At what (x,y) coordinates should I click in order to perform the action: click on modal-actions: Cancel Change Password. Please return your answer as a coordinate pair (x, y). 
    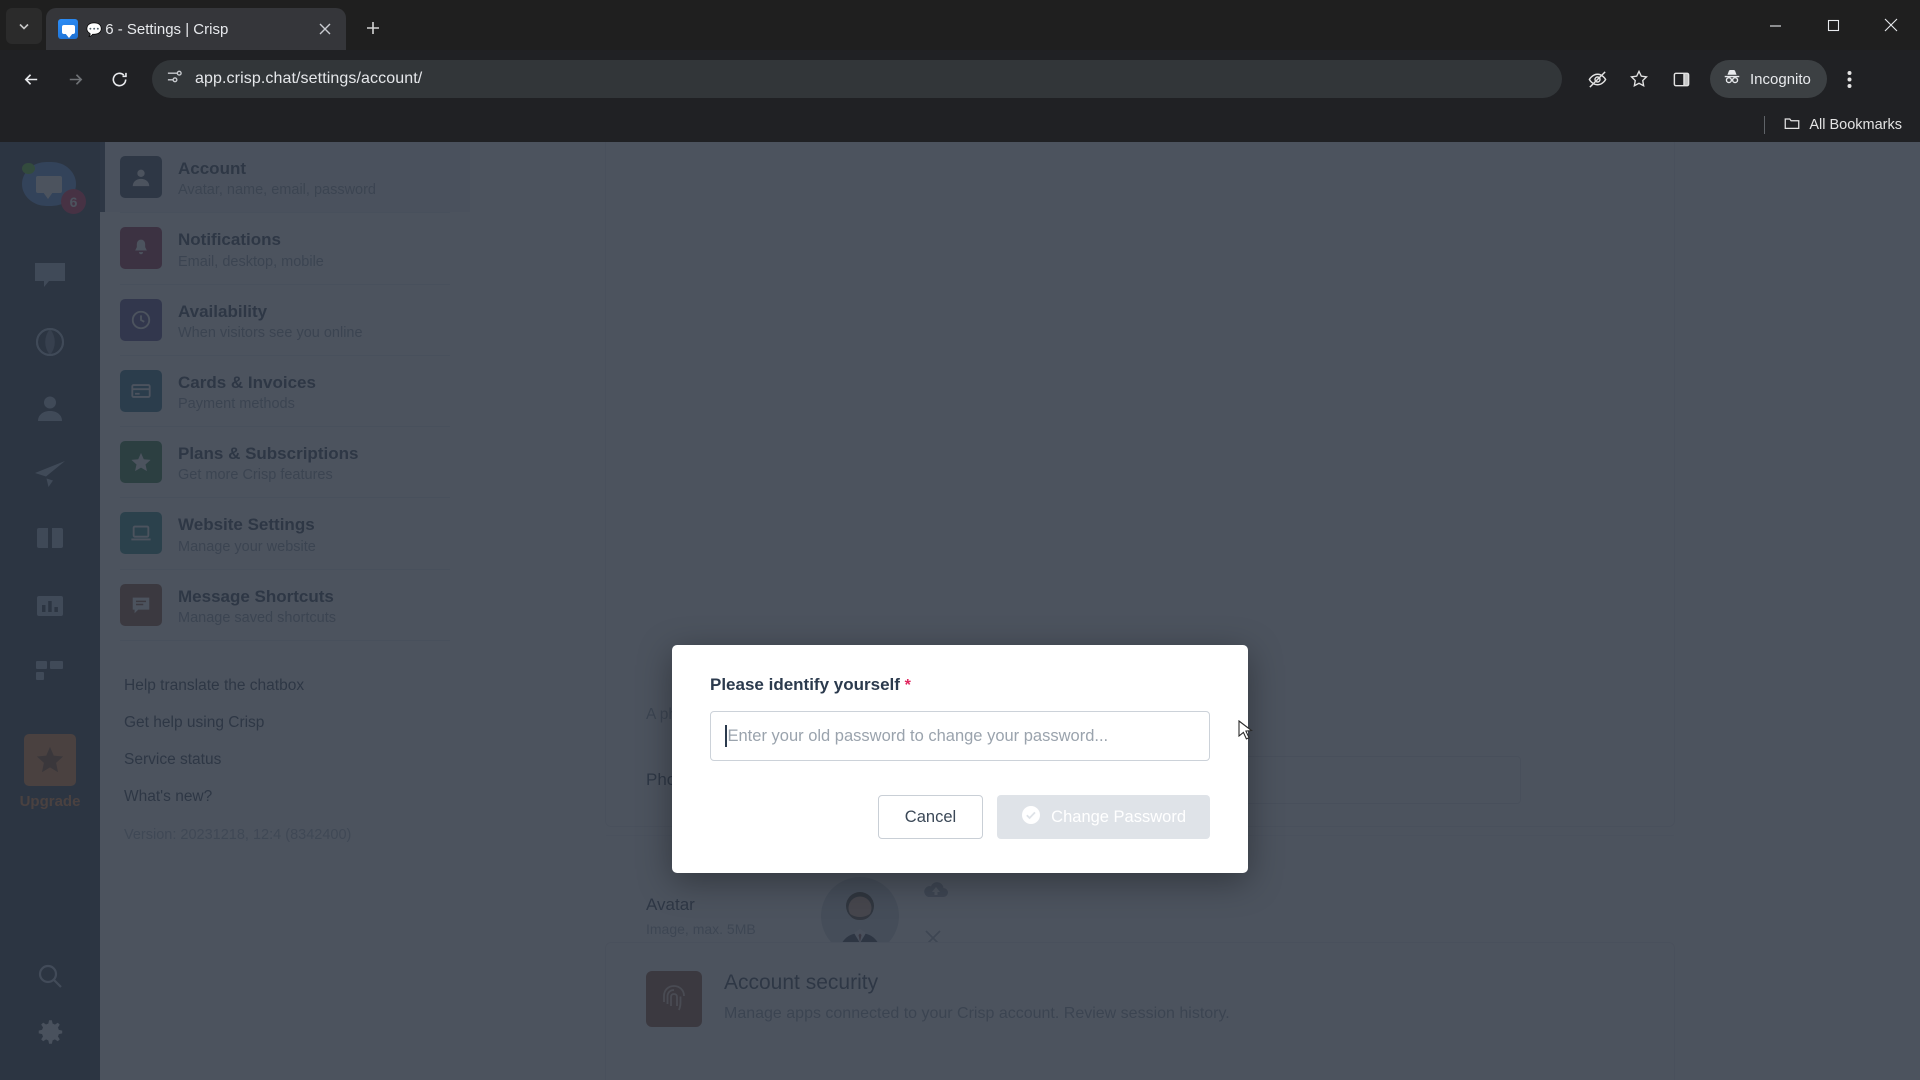
    Looking at the image, I should click on (960, 817).